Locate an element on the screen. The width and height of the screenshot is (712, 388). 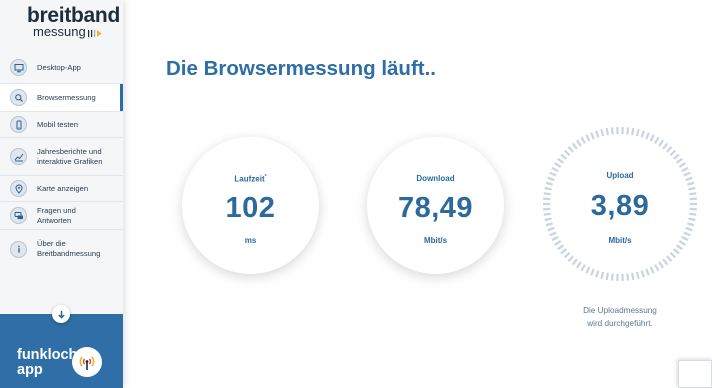
chart-icon is located at coordinates (18, 156).